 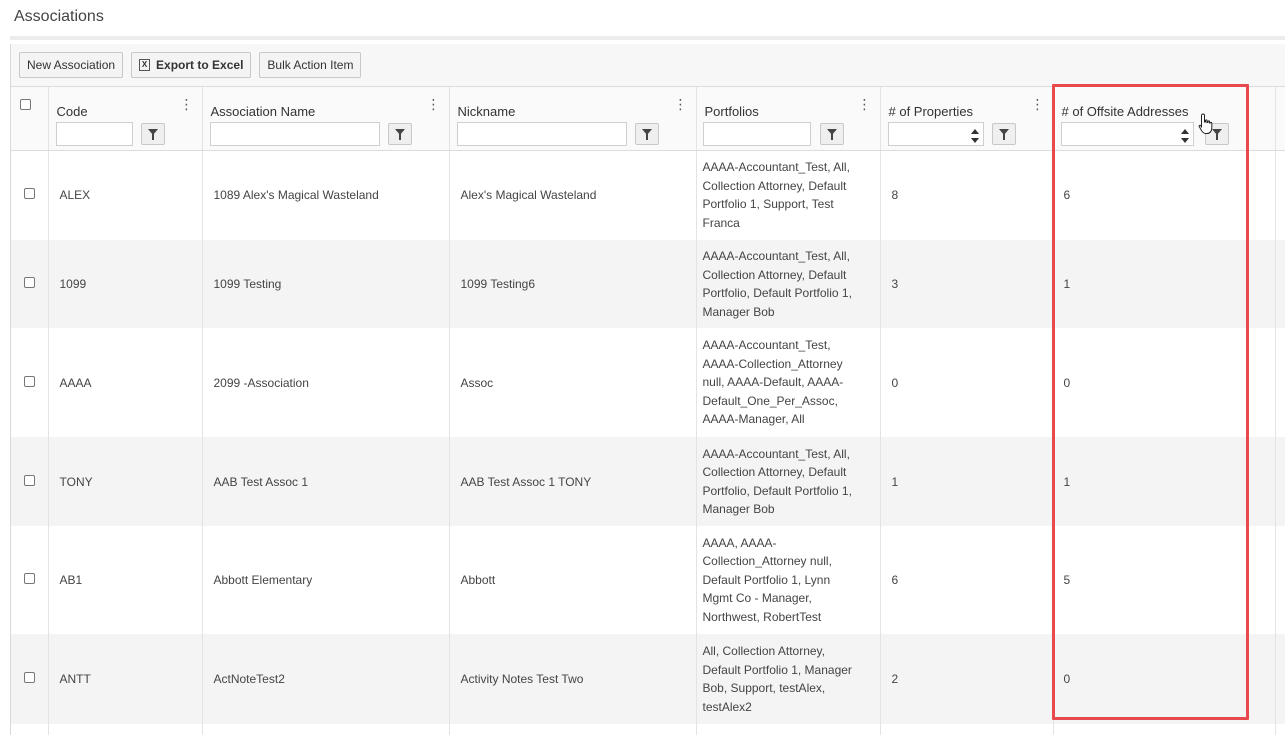 What do you see at coordinates (731, 111) in the screenshot?
I see `header-portfolios-label: Portfolios` at bounding box center [731, 111].